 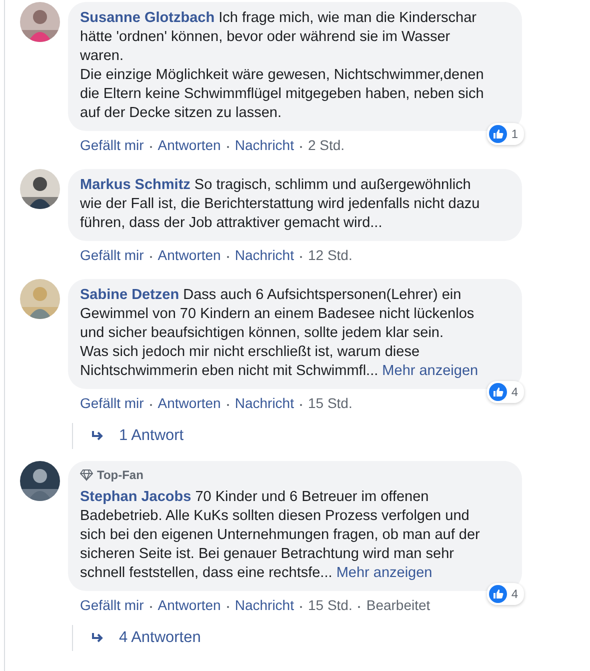 I want to click on like-count-badge: 1, so click(x=505, y=134).